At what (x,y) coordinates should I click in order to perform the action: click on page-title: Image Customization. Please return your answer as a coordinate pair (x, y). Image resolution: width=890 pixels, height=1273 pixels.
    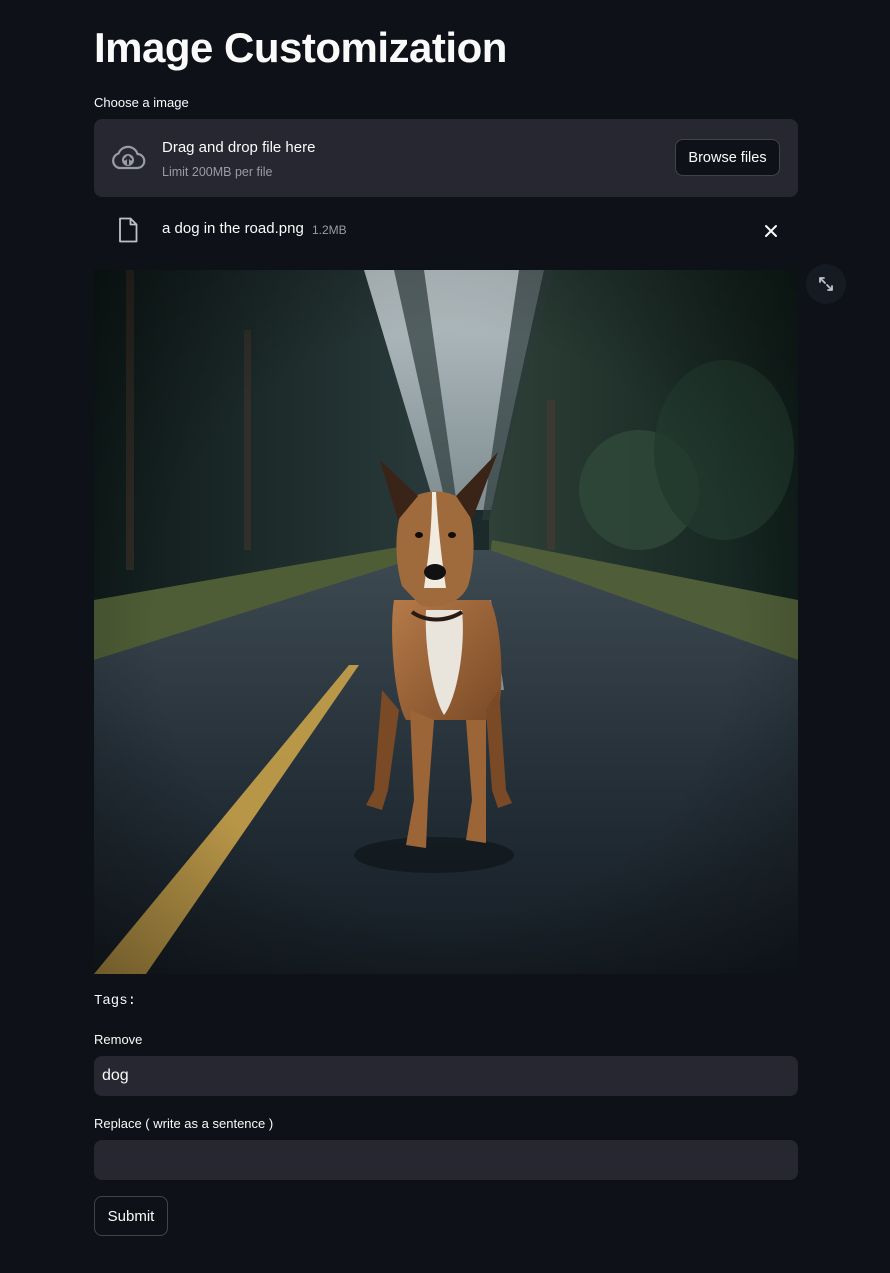
    Looking at the image, I should click on (300, 47).